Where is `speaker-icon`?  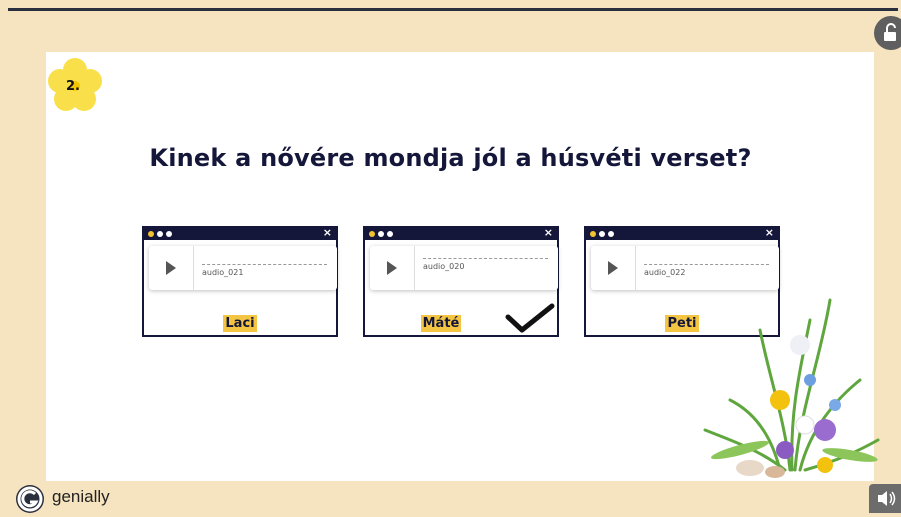 speaker-icon is located at coordinates (887, 498).